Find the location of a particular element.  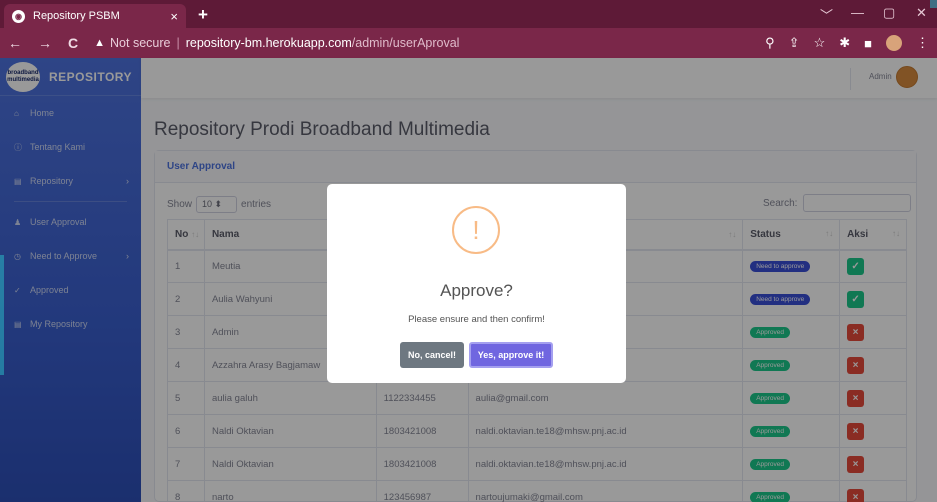

minimize-button: — is located at coordinates (857, 12).